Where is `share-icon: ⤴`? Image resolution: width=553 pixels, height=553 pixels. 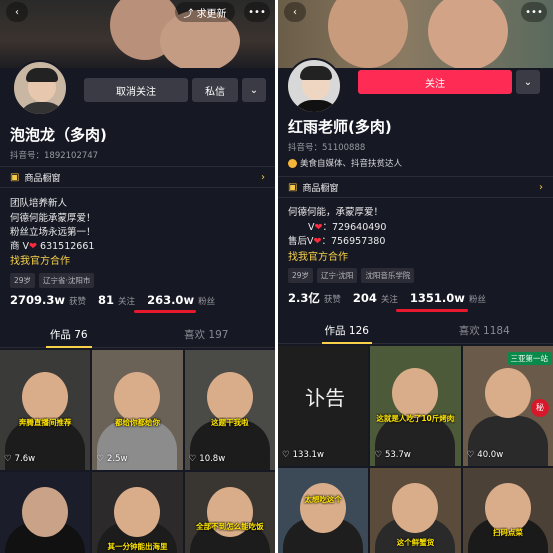
share-icon: ⤴ is located at coordinates (188, 14).